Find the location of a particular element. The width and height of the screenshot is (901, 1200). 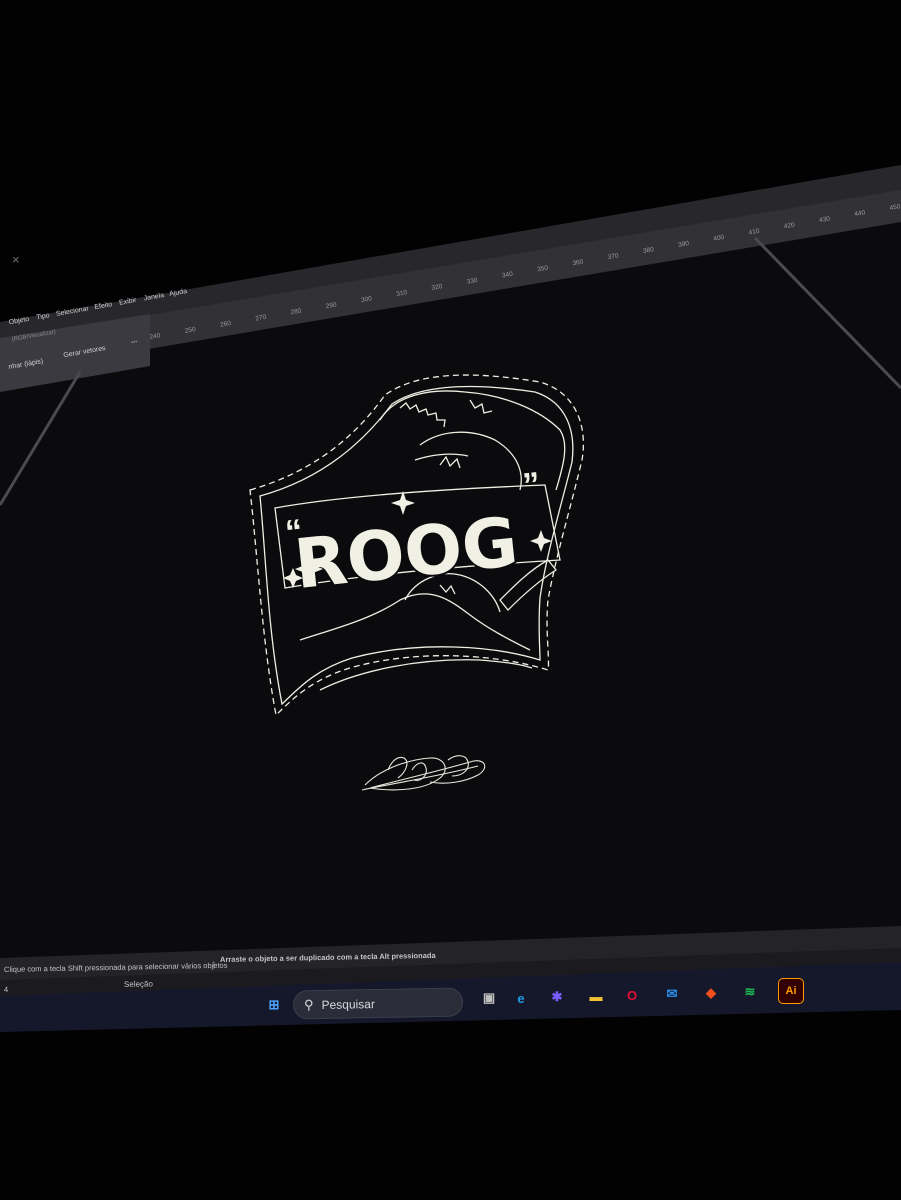

signature-artwork is located at coordinates (423, 773).